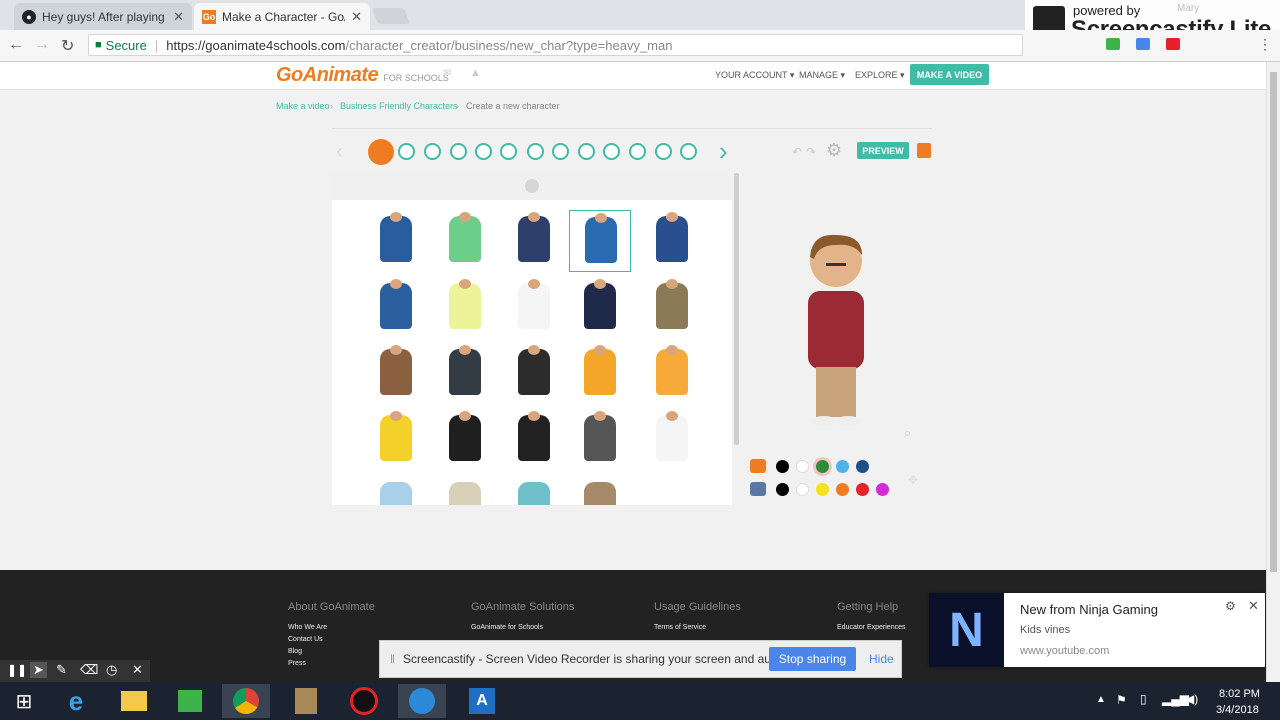 The height and width of the screenshot is (720, 1280). What do you see at coordinates (103, 16) in the screenshot?
I see `browser-tab-github: ● Hey guys! After playing a ✕` at bounding box center [103, 16].